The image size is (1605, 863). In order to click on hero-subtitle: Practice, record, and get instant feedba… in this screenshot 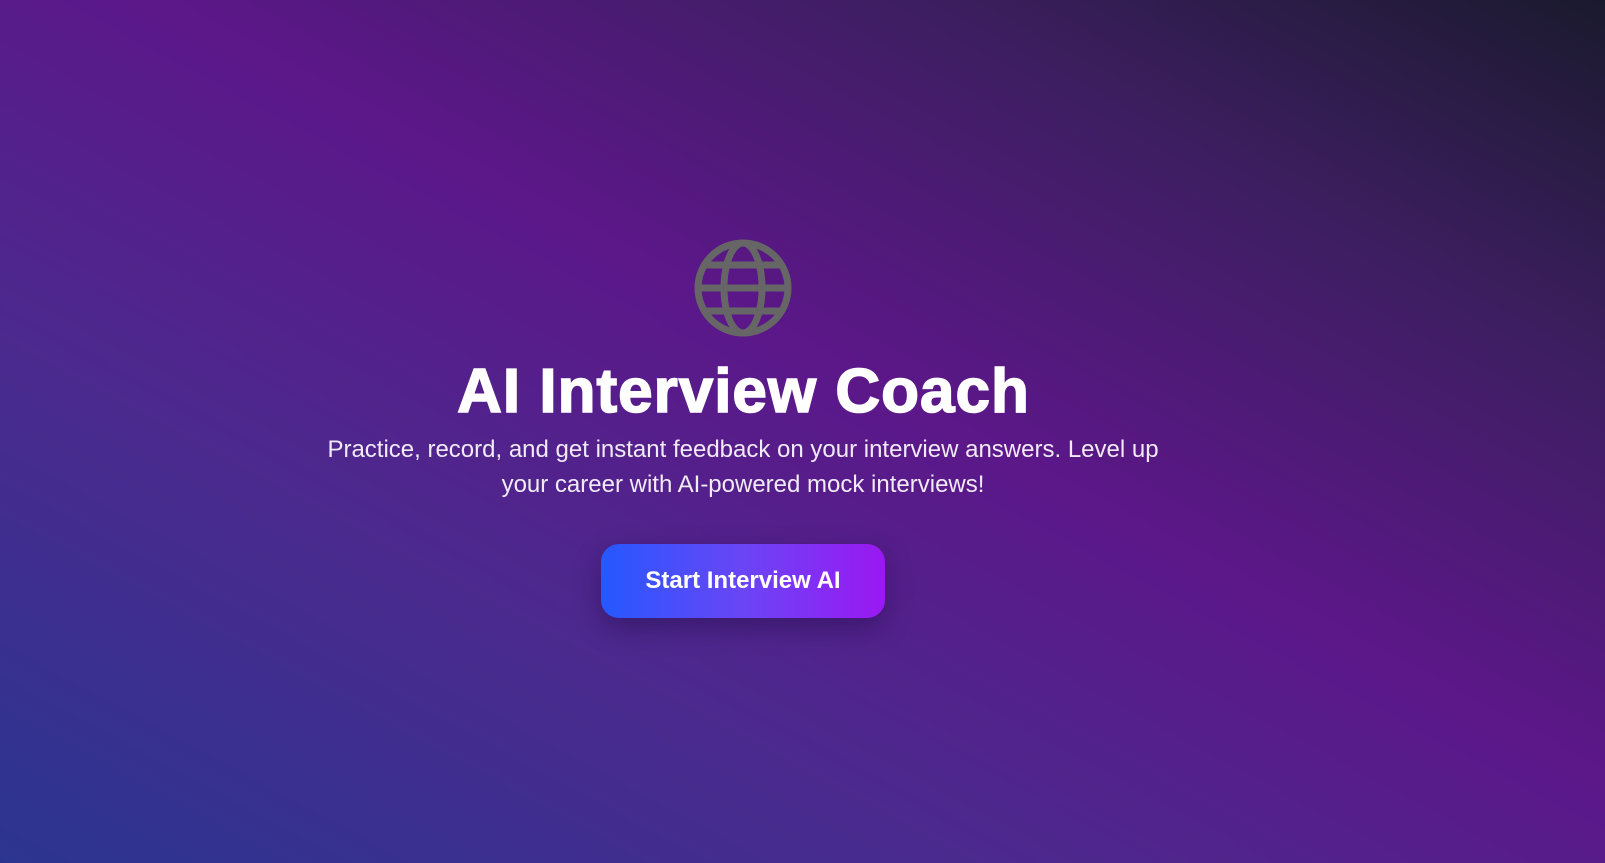, I will do `click(743, 467)`.